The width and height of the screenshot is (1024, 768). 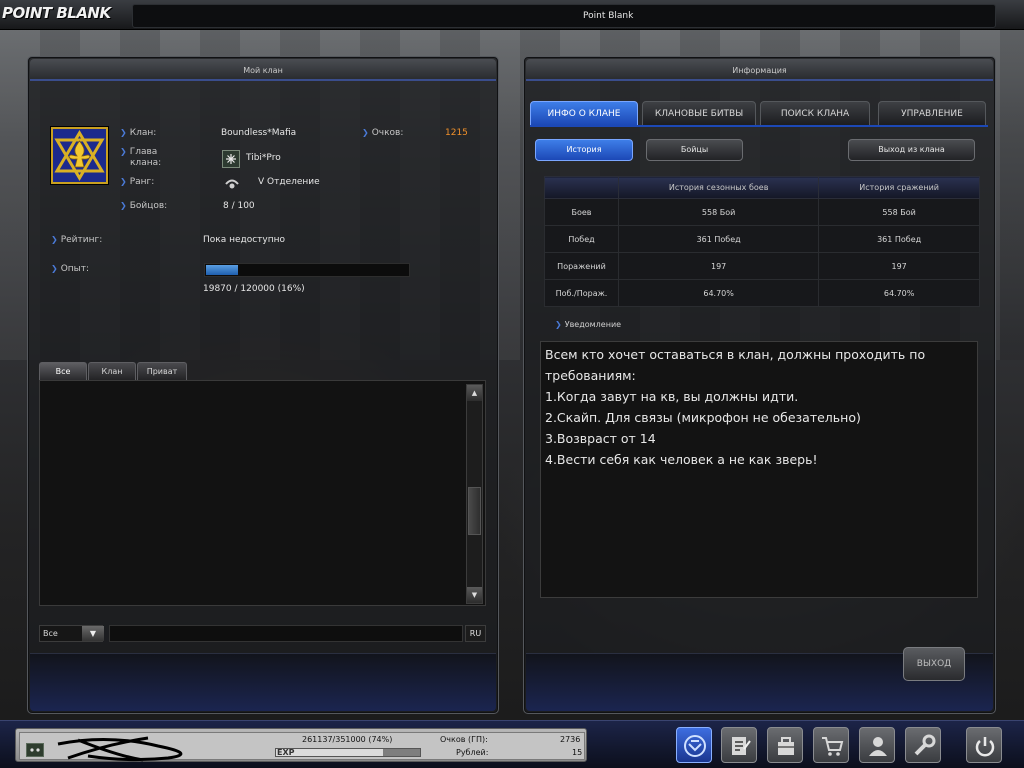 What do you see at coordinates (681, 459) in the screenshot?
I see `notice-line: 4.Вести себя как человек а не как зверь!` at bounding box center [681, 459].